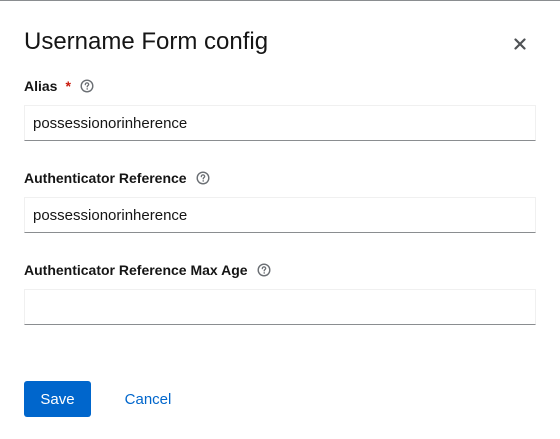 The width and height of the screenshot is (560, 439). What do you see at coordinates (280, 307) in the screenshot?
I see `authenticator-reference-max-age-input` at bounding box center [280, 307].